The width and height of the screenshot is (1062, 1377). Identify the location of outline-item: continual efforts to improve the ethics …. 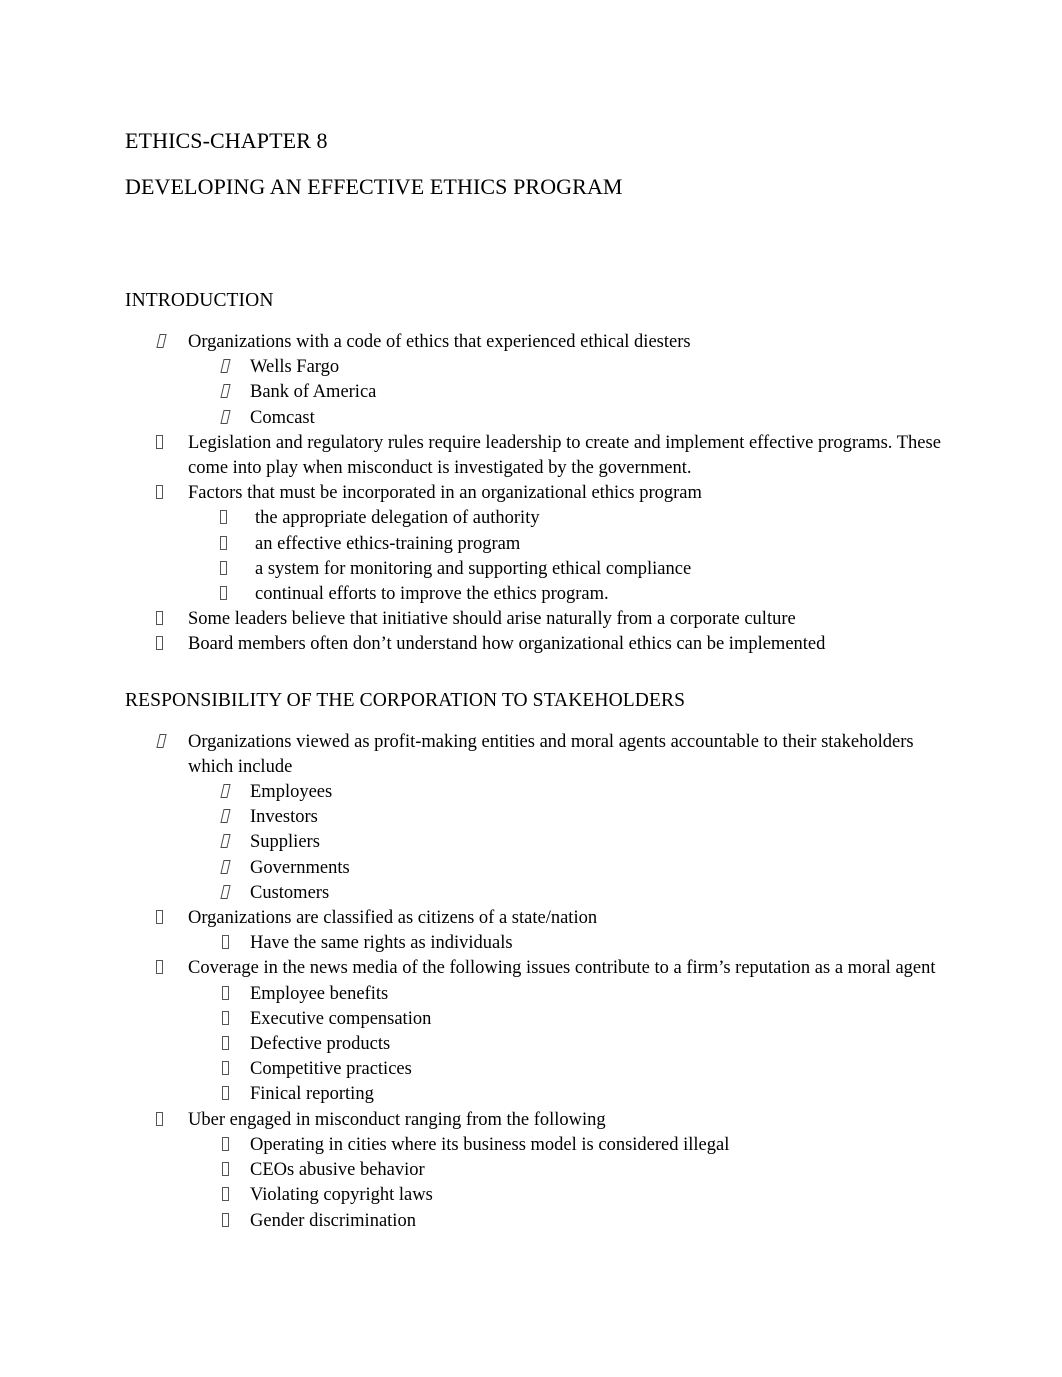
(538, 594).